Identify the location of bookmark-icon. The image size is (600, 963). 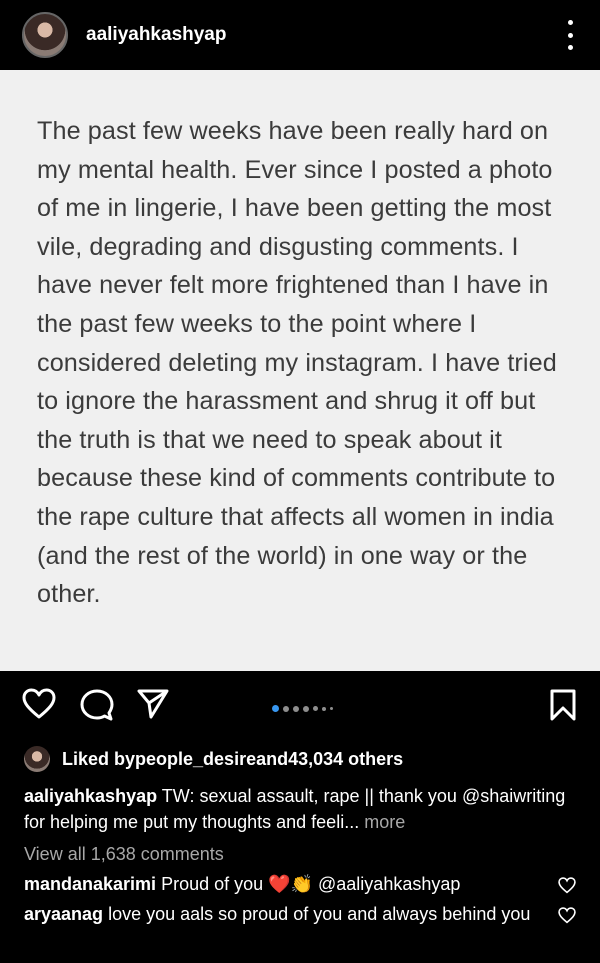
(563, 705).